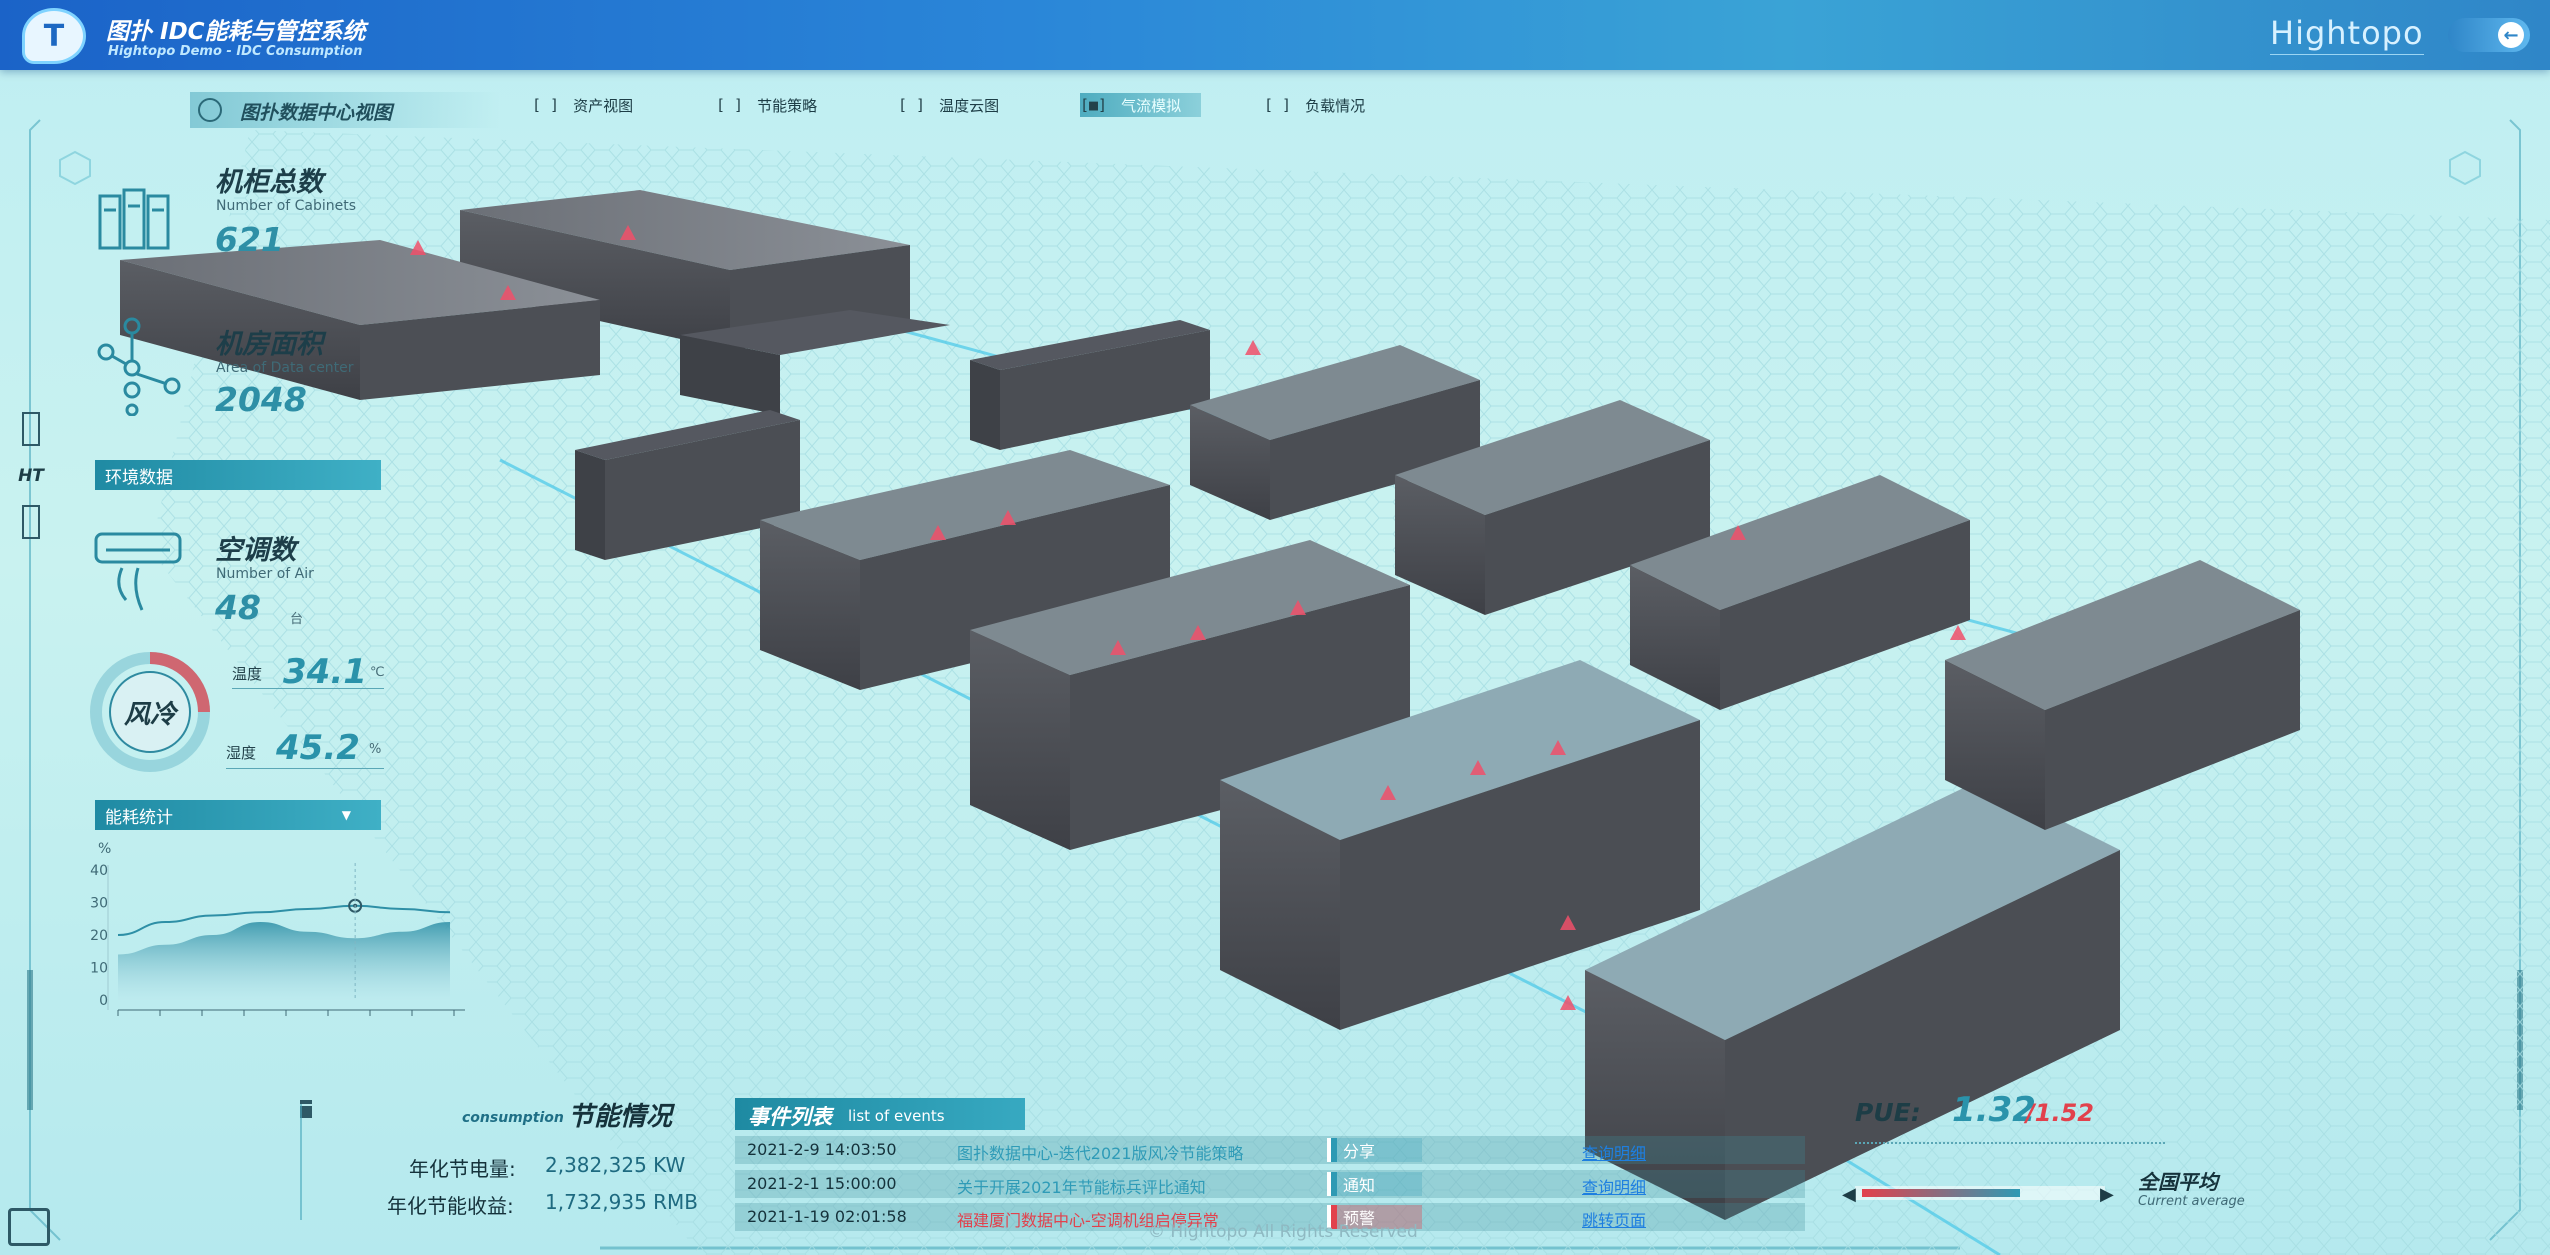  I want to click on chevron-right-icon: ▶, so click(2107, 1194).